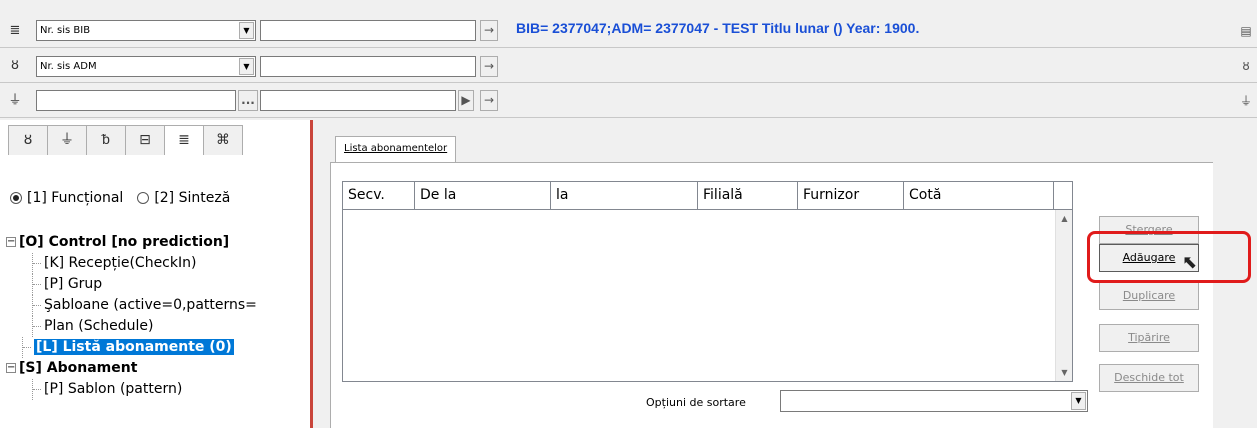  What do you see at coordinates (1149, 296) in the screenshot?
I see `duplicate-button: Duplicare` at bounding box center [1149, 296].